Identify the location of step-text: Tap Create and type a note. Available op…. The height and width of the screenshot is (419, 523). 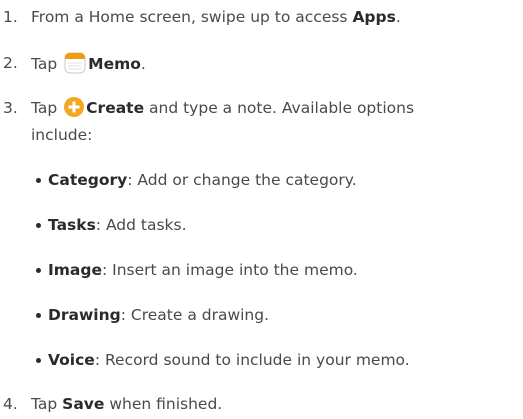
(223, 107).